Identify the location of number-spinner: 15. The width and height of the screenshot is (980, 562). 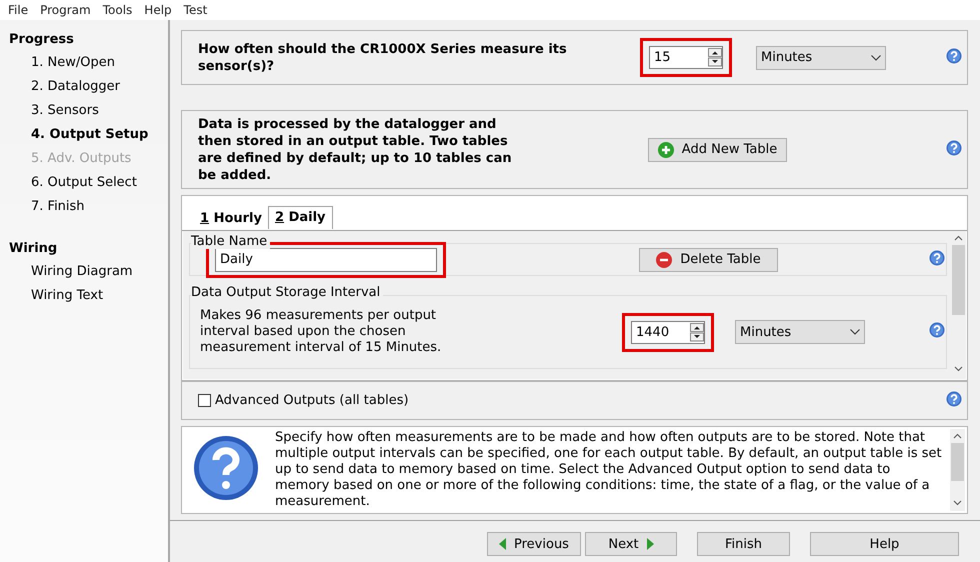
(686, 57).